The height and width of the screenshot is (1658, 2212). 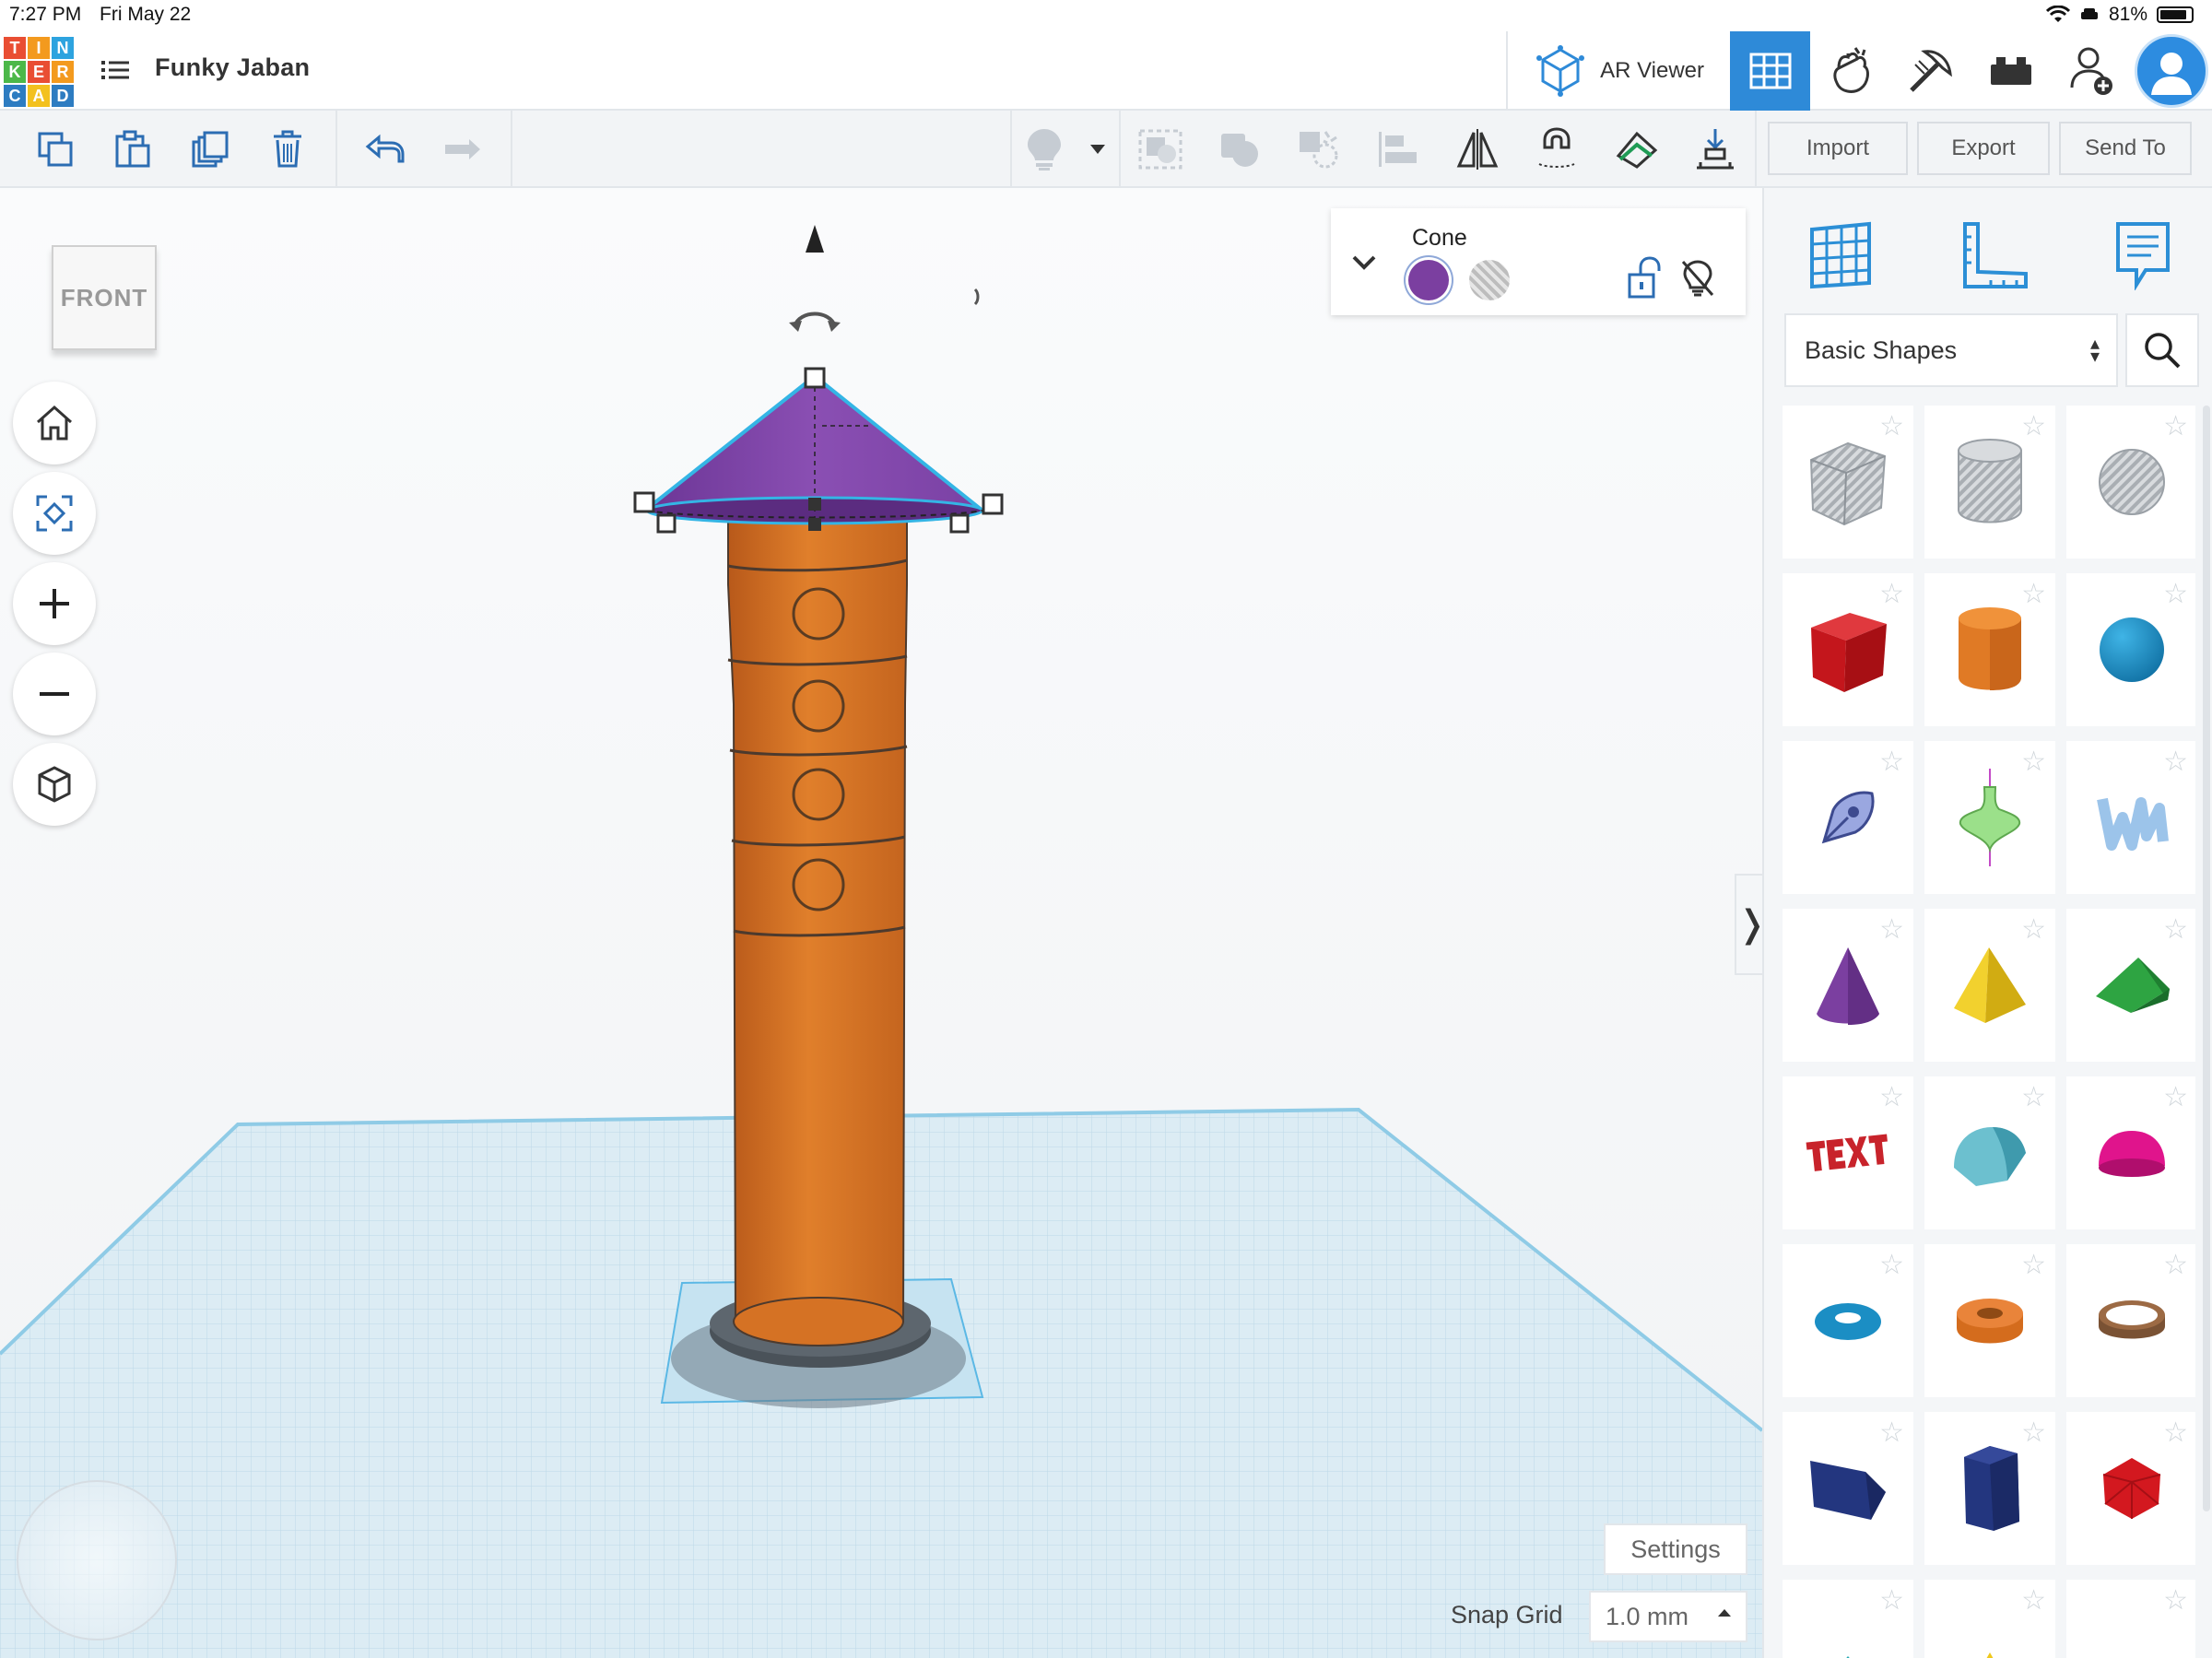 What do you see at coordinates (1930, 71) in the screenshot?
I see `build-button` at bounding box center [1930, 71].